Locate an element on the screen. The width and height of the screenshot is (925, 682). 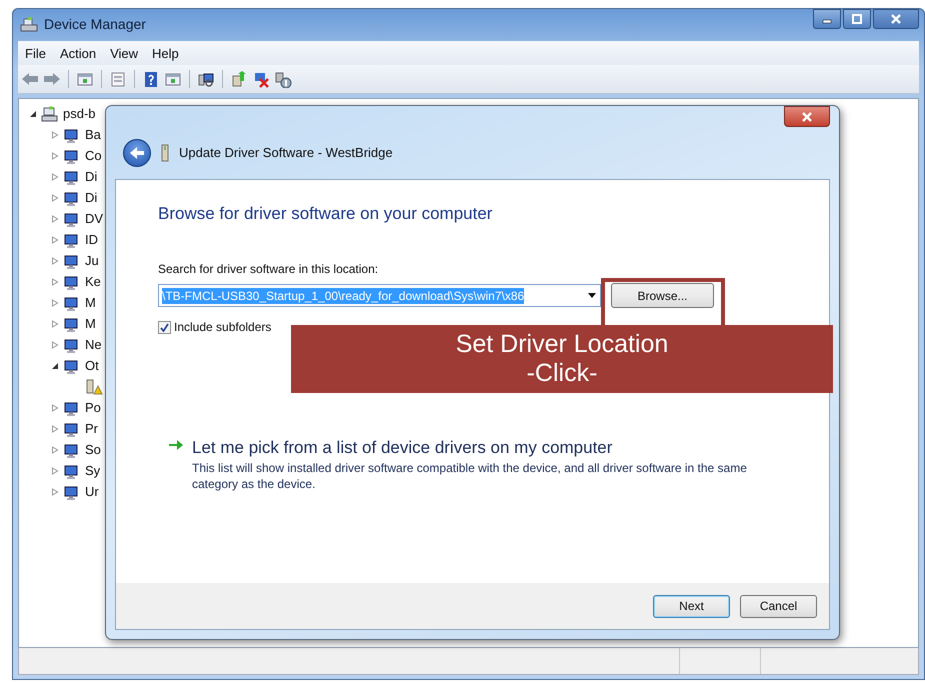
tree-item: ID is located at coordinates (91, 239).